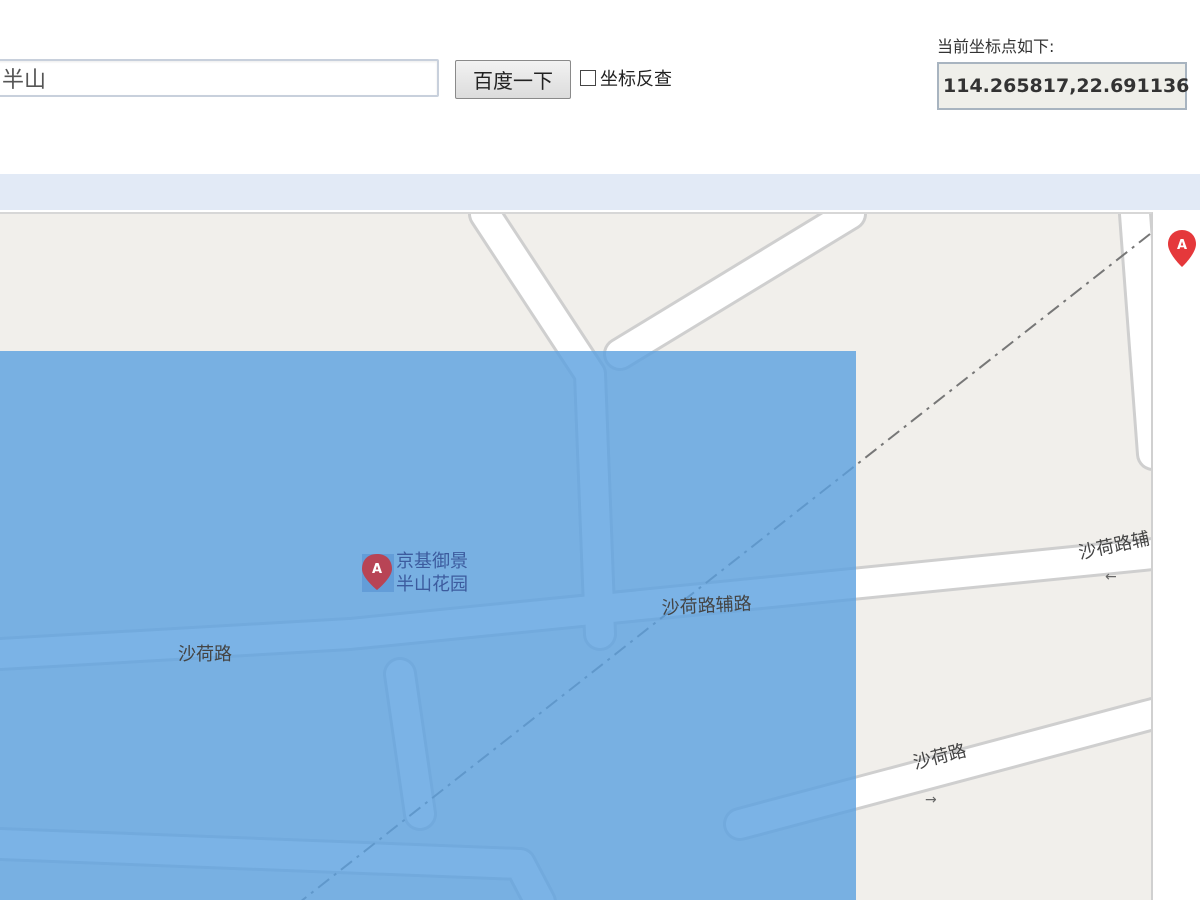  I want to click on search-button: 百度一下, so click(513, 79).